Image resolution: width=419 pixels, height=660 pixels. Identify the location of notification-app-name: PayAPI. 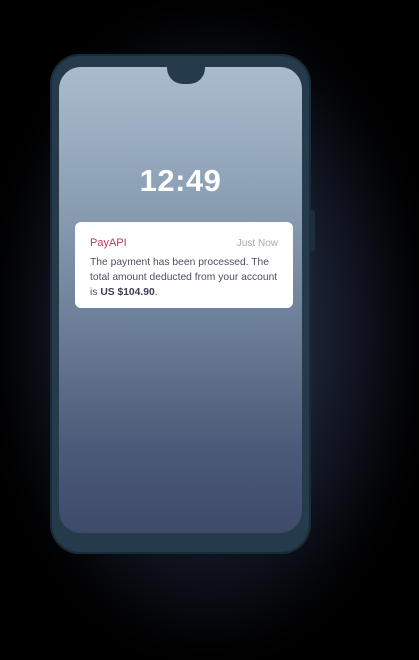
(108, 243).